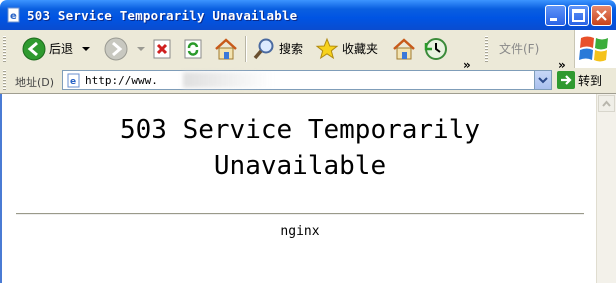  Describe the element at coordinates (566, 80) in the screenshot. I see `go-arrow-icon` at that location.